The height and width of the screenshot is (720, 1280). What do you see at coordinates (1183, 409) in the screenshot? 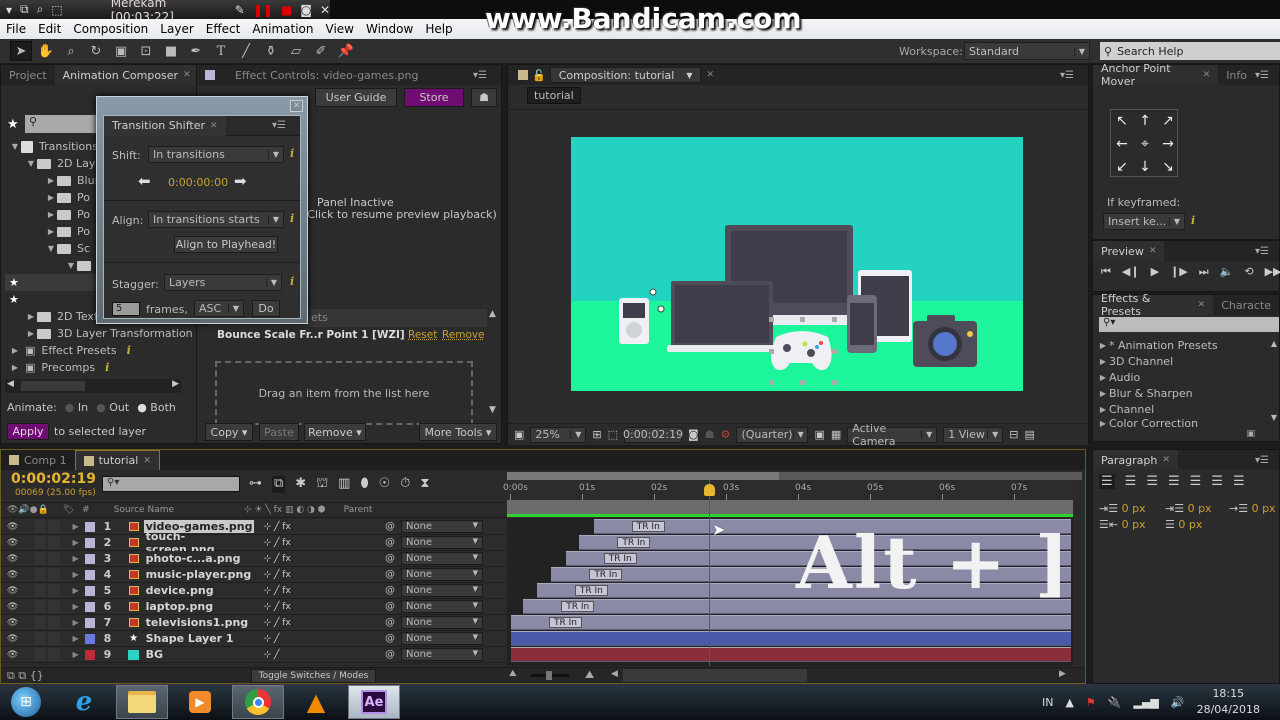
I see `effects-item: ▶ Channel` at bounding box center [1183, 409].